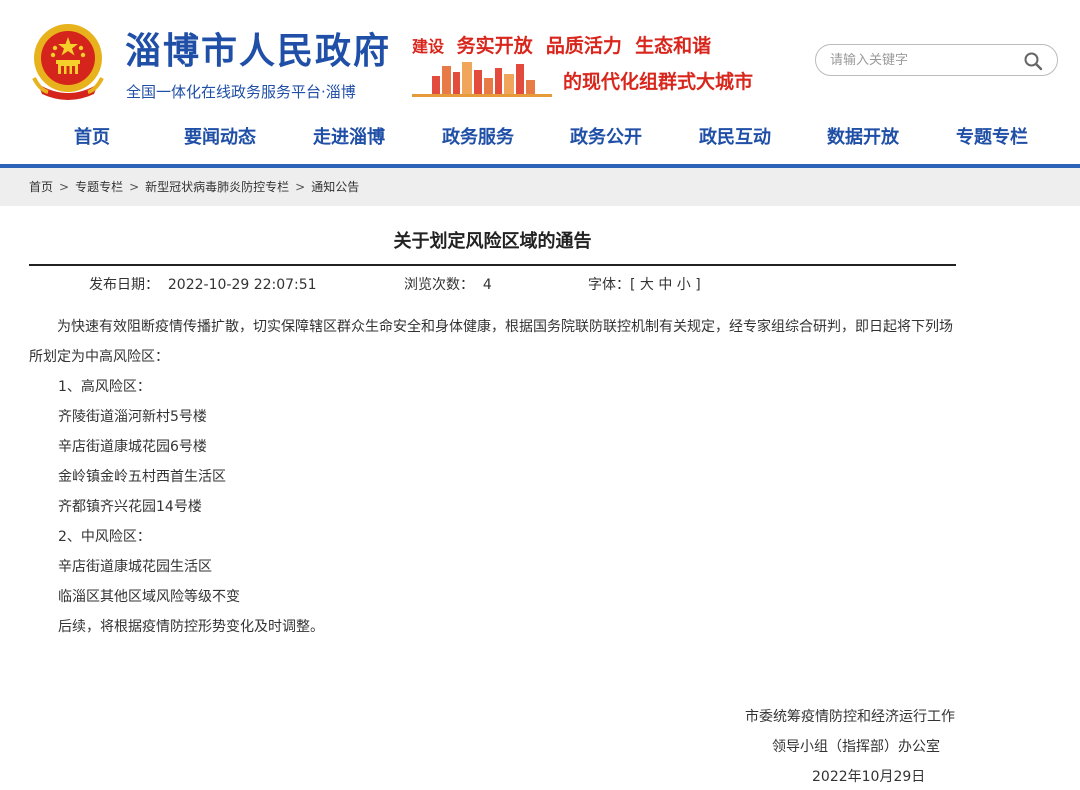 This screenshot has width=1080, height=790. What do you see at coordinates (149, 597) in the screenshot?
I see `list-item: 临淄区其他区域风险等级不变` at bounding box center [149, 597].